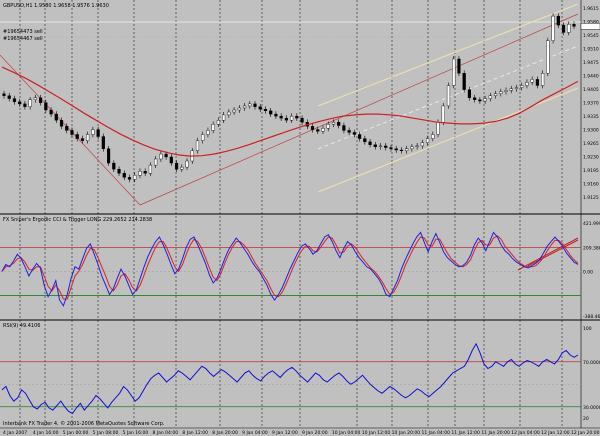  What do you see at coordinates (465, 433) in the screenshot?
I see `time-tick-label: 11 Jan 12:00` at bounding box center [465, 433].